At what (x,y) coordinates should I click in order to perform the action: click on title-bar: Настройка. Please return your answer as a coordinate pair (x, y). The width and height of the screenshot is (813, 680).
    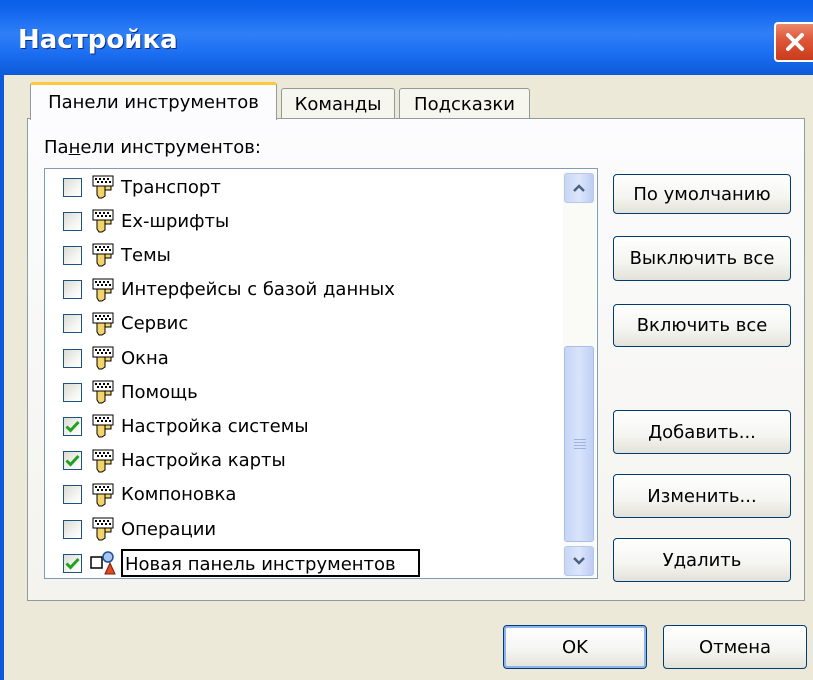
    Looking at the image, I should click on (406, 37).